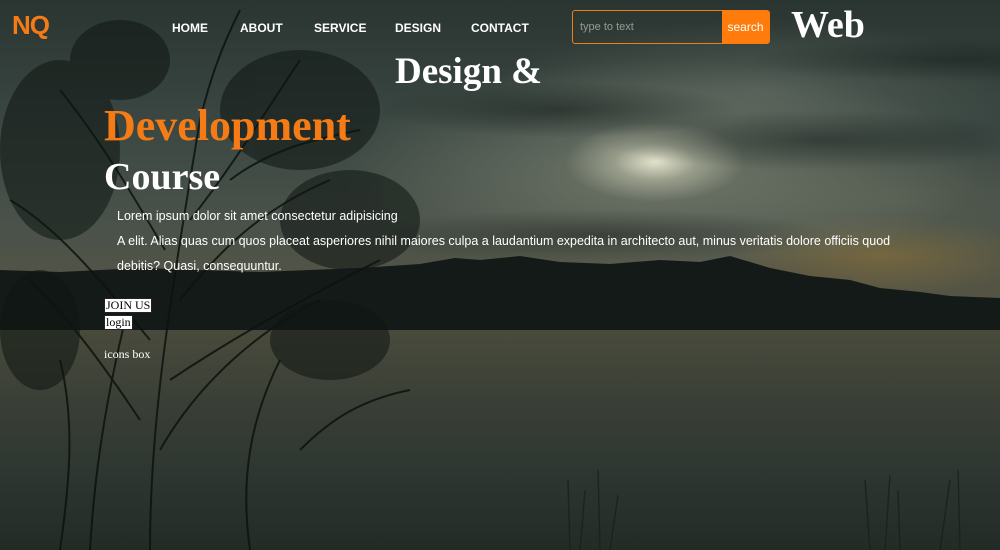  Describe the element at coordinates (162, 177) in the screenshot. I see `hero-heading-course: Course` at that location.